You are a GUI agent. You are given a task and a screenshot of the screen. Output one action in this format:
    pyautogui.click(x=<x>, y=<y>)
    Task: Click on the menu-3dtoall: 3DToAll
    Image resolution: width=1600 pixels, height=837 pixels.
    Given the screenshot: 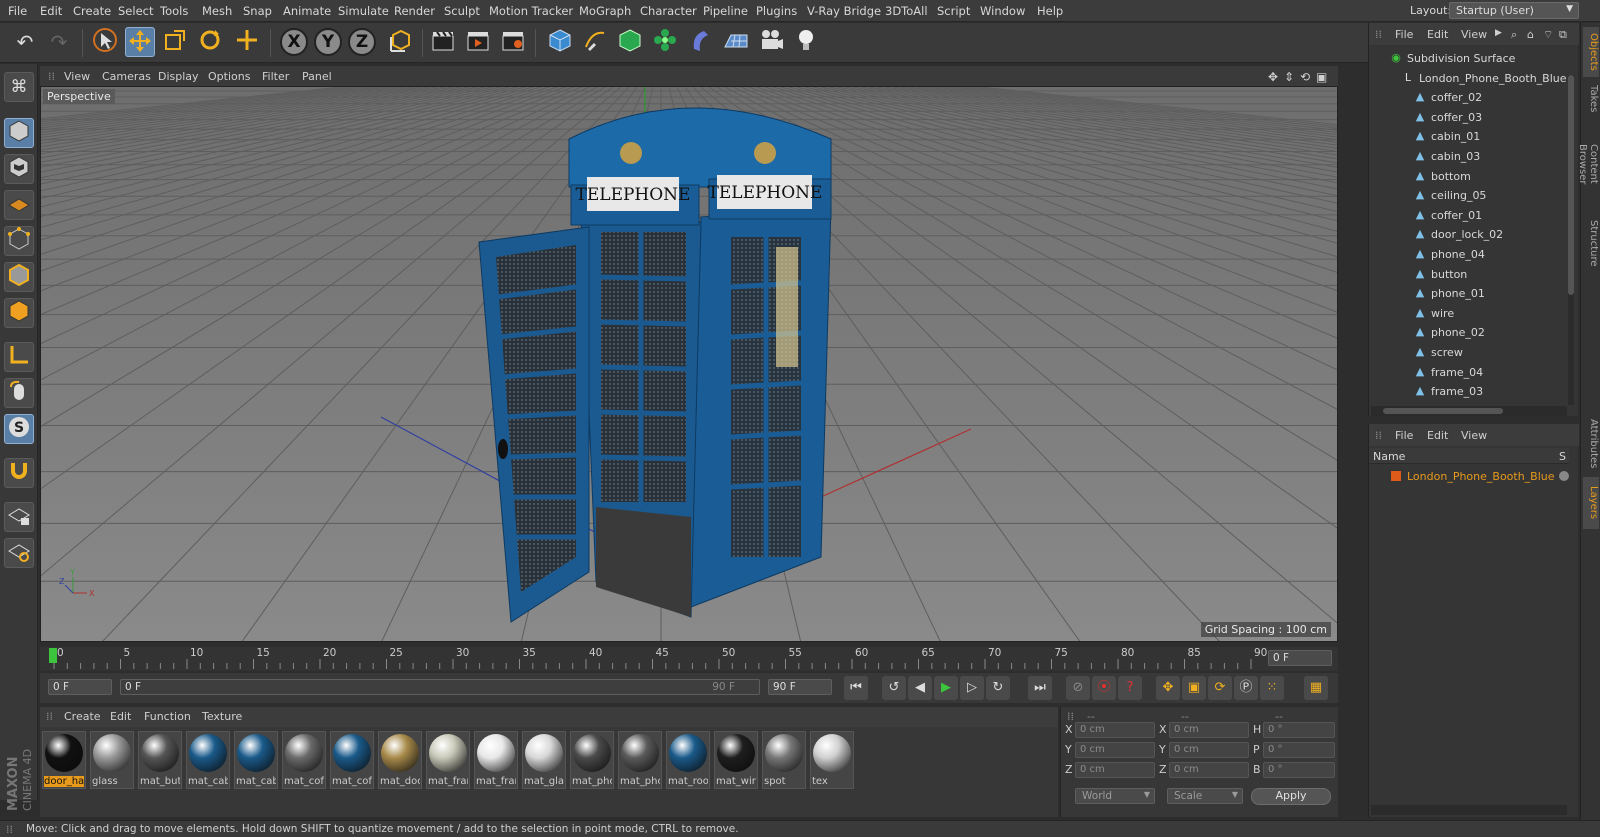 What is the action you would take?
    pyautogui.click(x=906, y=11)
    